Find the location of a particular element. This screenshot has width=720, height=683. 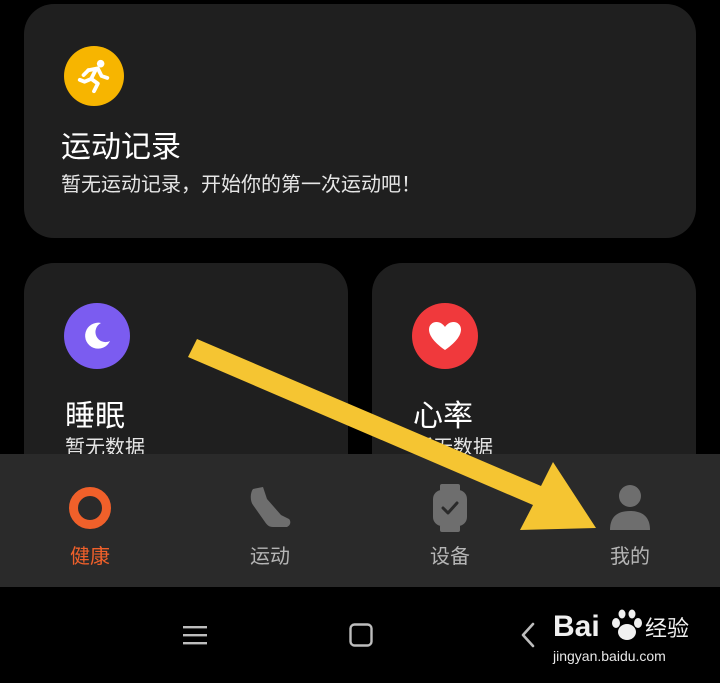

running-icon is located at coordinates (94, 76).